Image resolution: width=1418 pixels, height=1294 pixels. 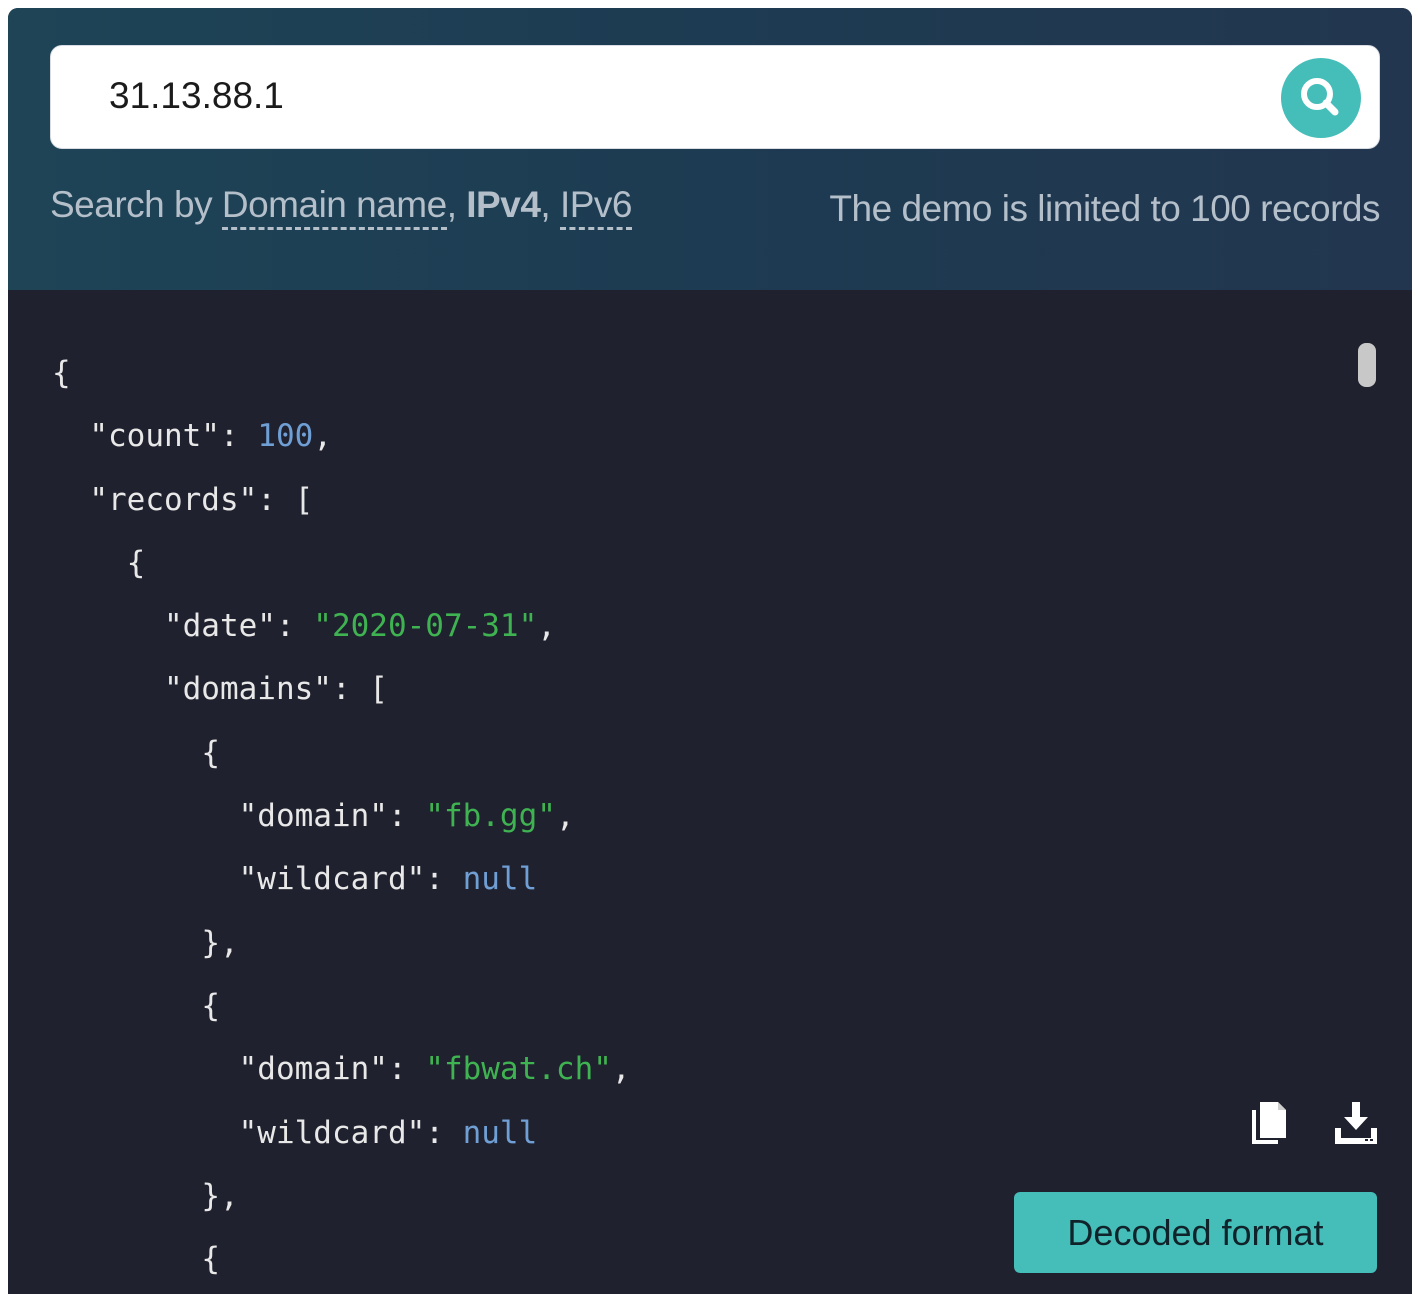 What do you see at coordinates (285, 436) in the screenshot?
I see `code-token-num: 100` at bounding box center [285, 436].